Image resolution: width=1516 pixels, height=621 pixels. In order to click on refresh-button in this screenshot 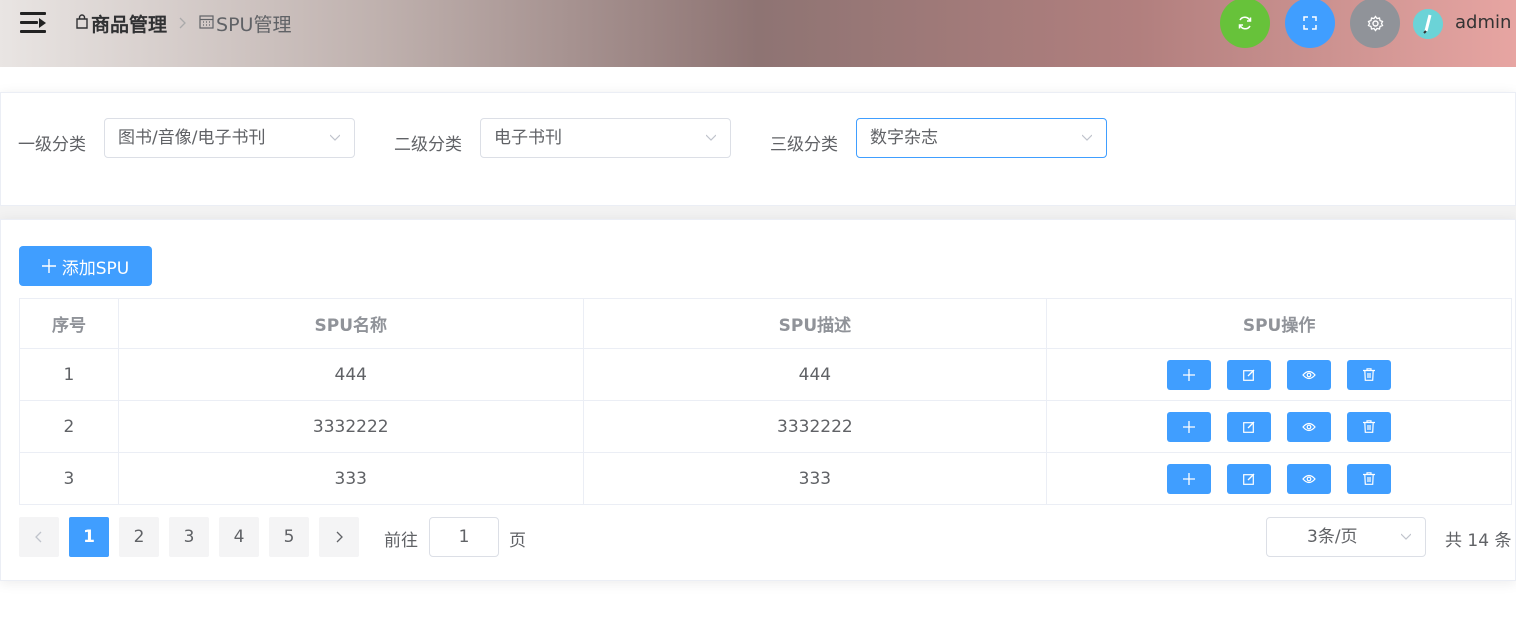, I will do `click(1245, 24)`.